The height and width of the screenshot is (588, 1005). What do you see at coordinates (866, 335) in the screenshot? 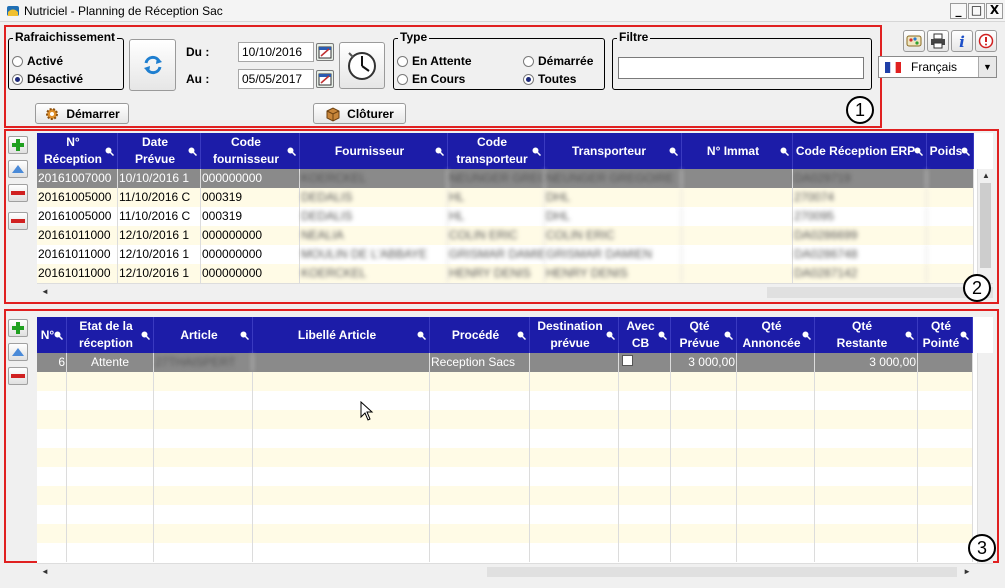
I see `column-header: Qté Restante` at bounding box center [866, 335].